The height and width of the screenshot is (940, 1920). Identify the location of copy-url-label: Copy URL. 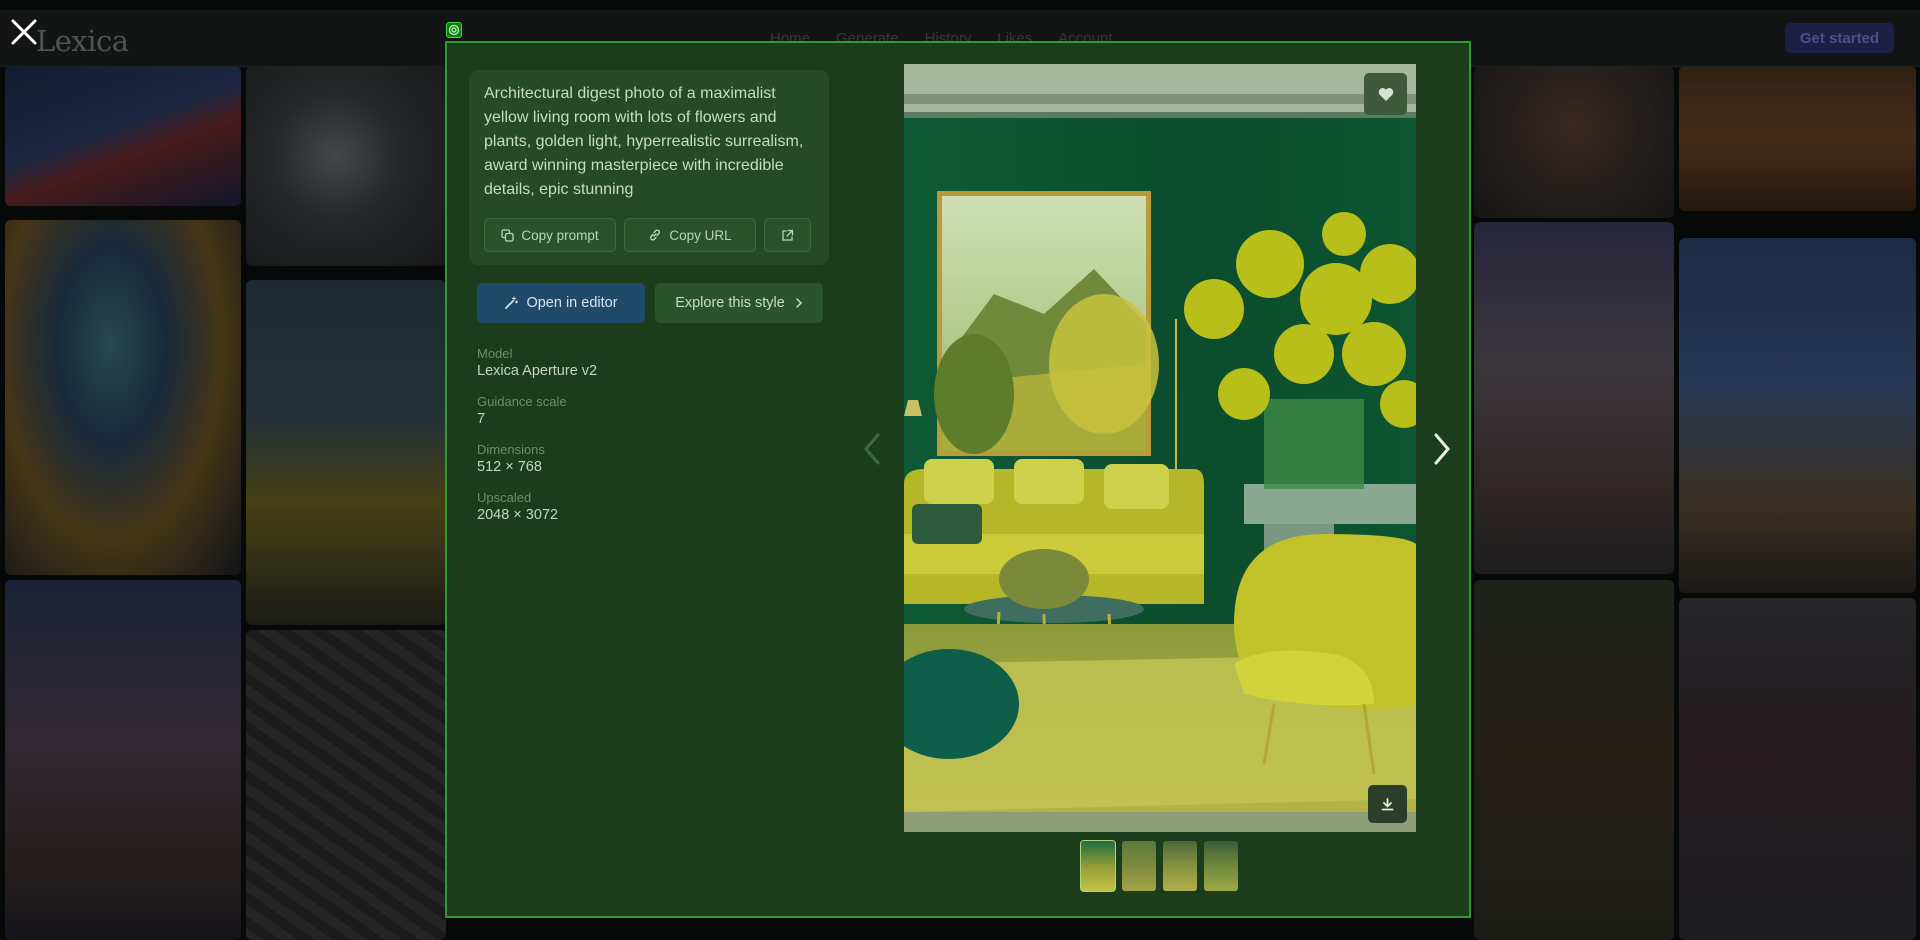
(700, 235).